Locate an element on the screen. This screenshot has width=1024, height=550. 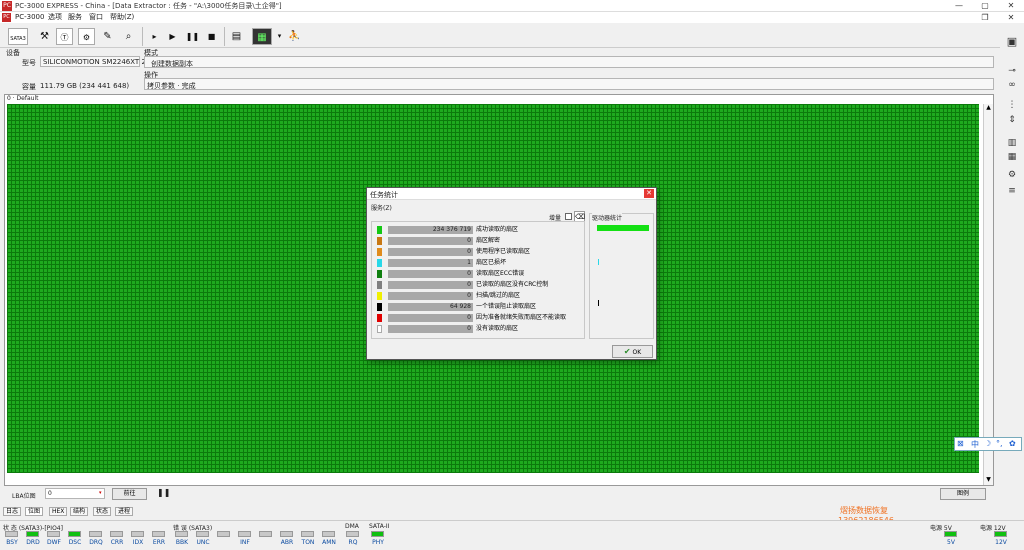
led-label: BBK is located at coordinates (182, 542).